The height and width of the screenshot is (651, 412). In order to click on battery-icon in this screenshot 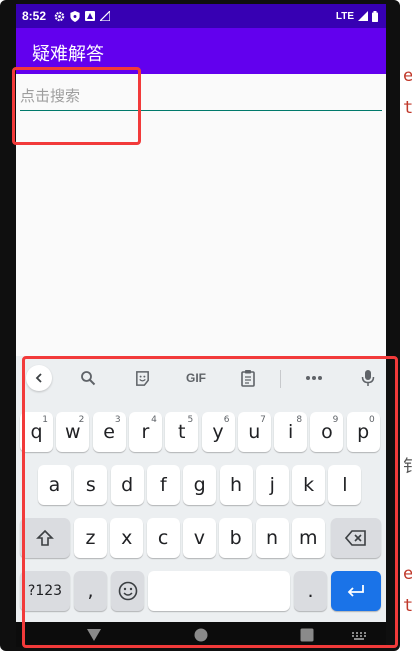, I will do `click(375, 16)`.